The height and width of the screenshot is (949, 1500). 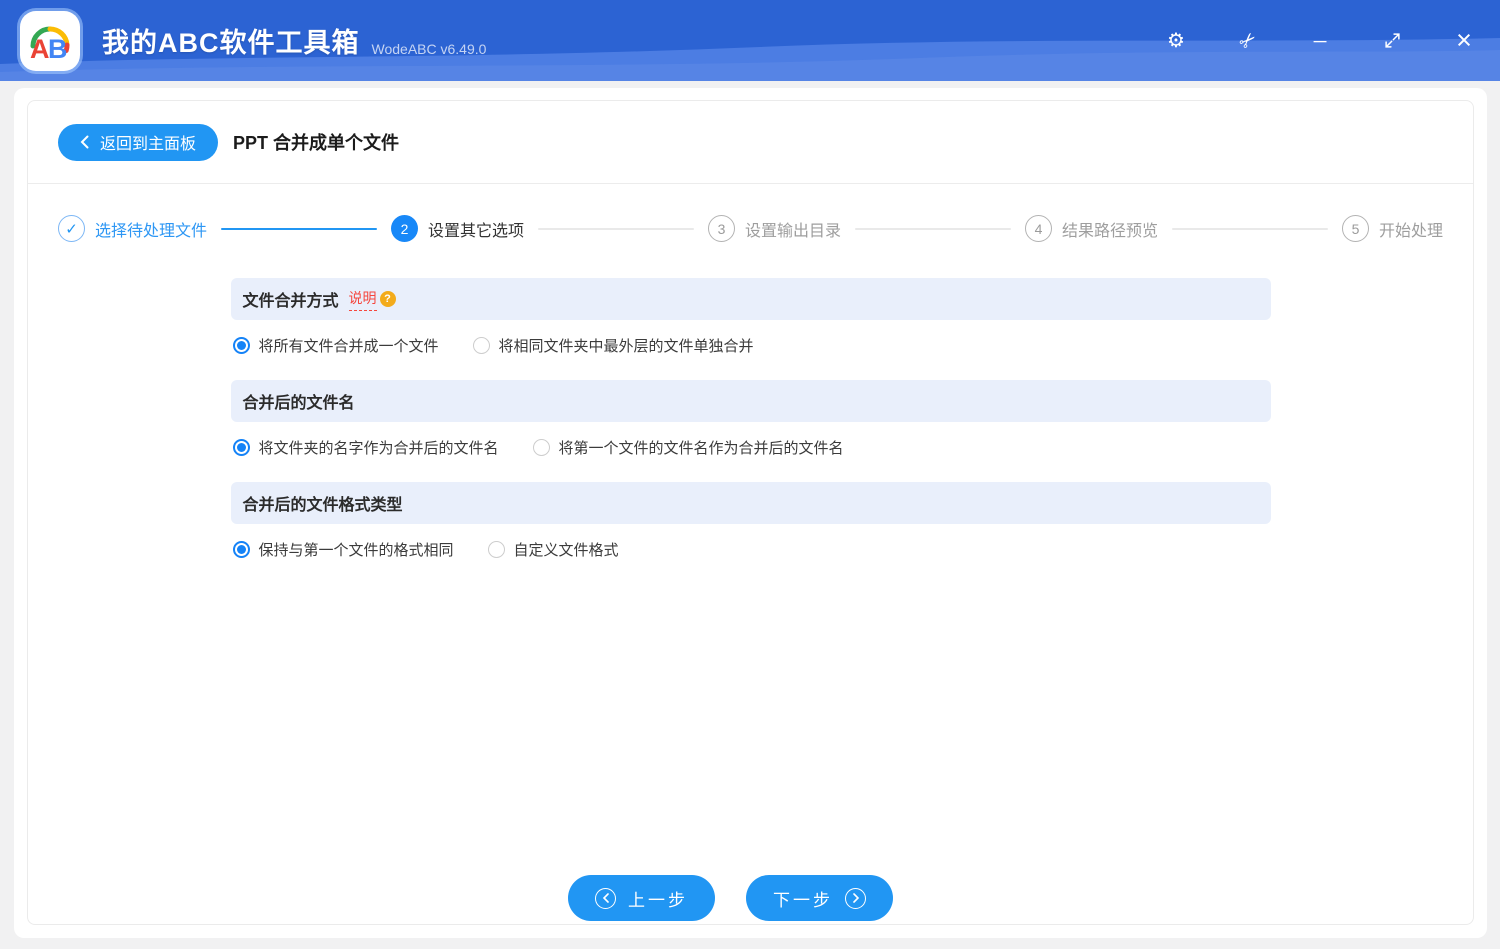 I want to click on radio-merge-all-into-one, so click(x=241, y=345).